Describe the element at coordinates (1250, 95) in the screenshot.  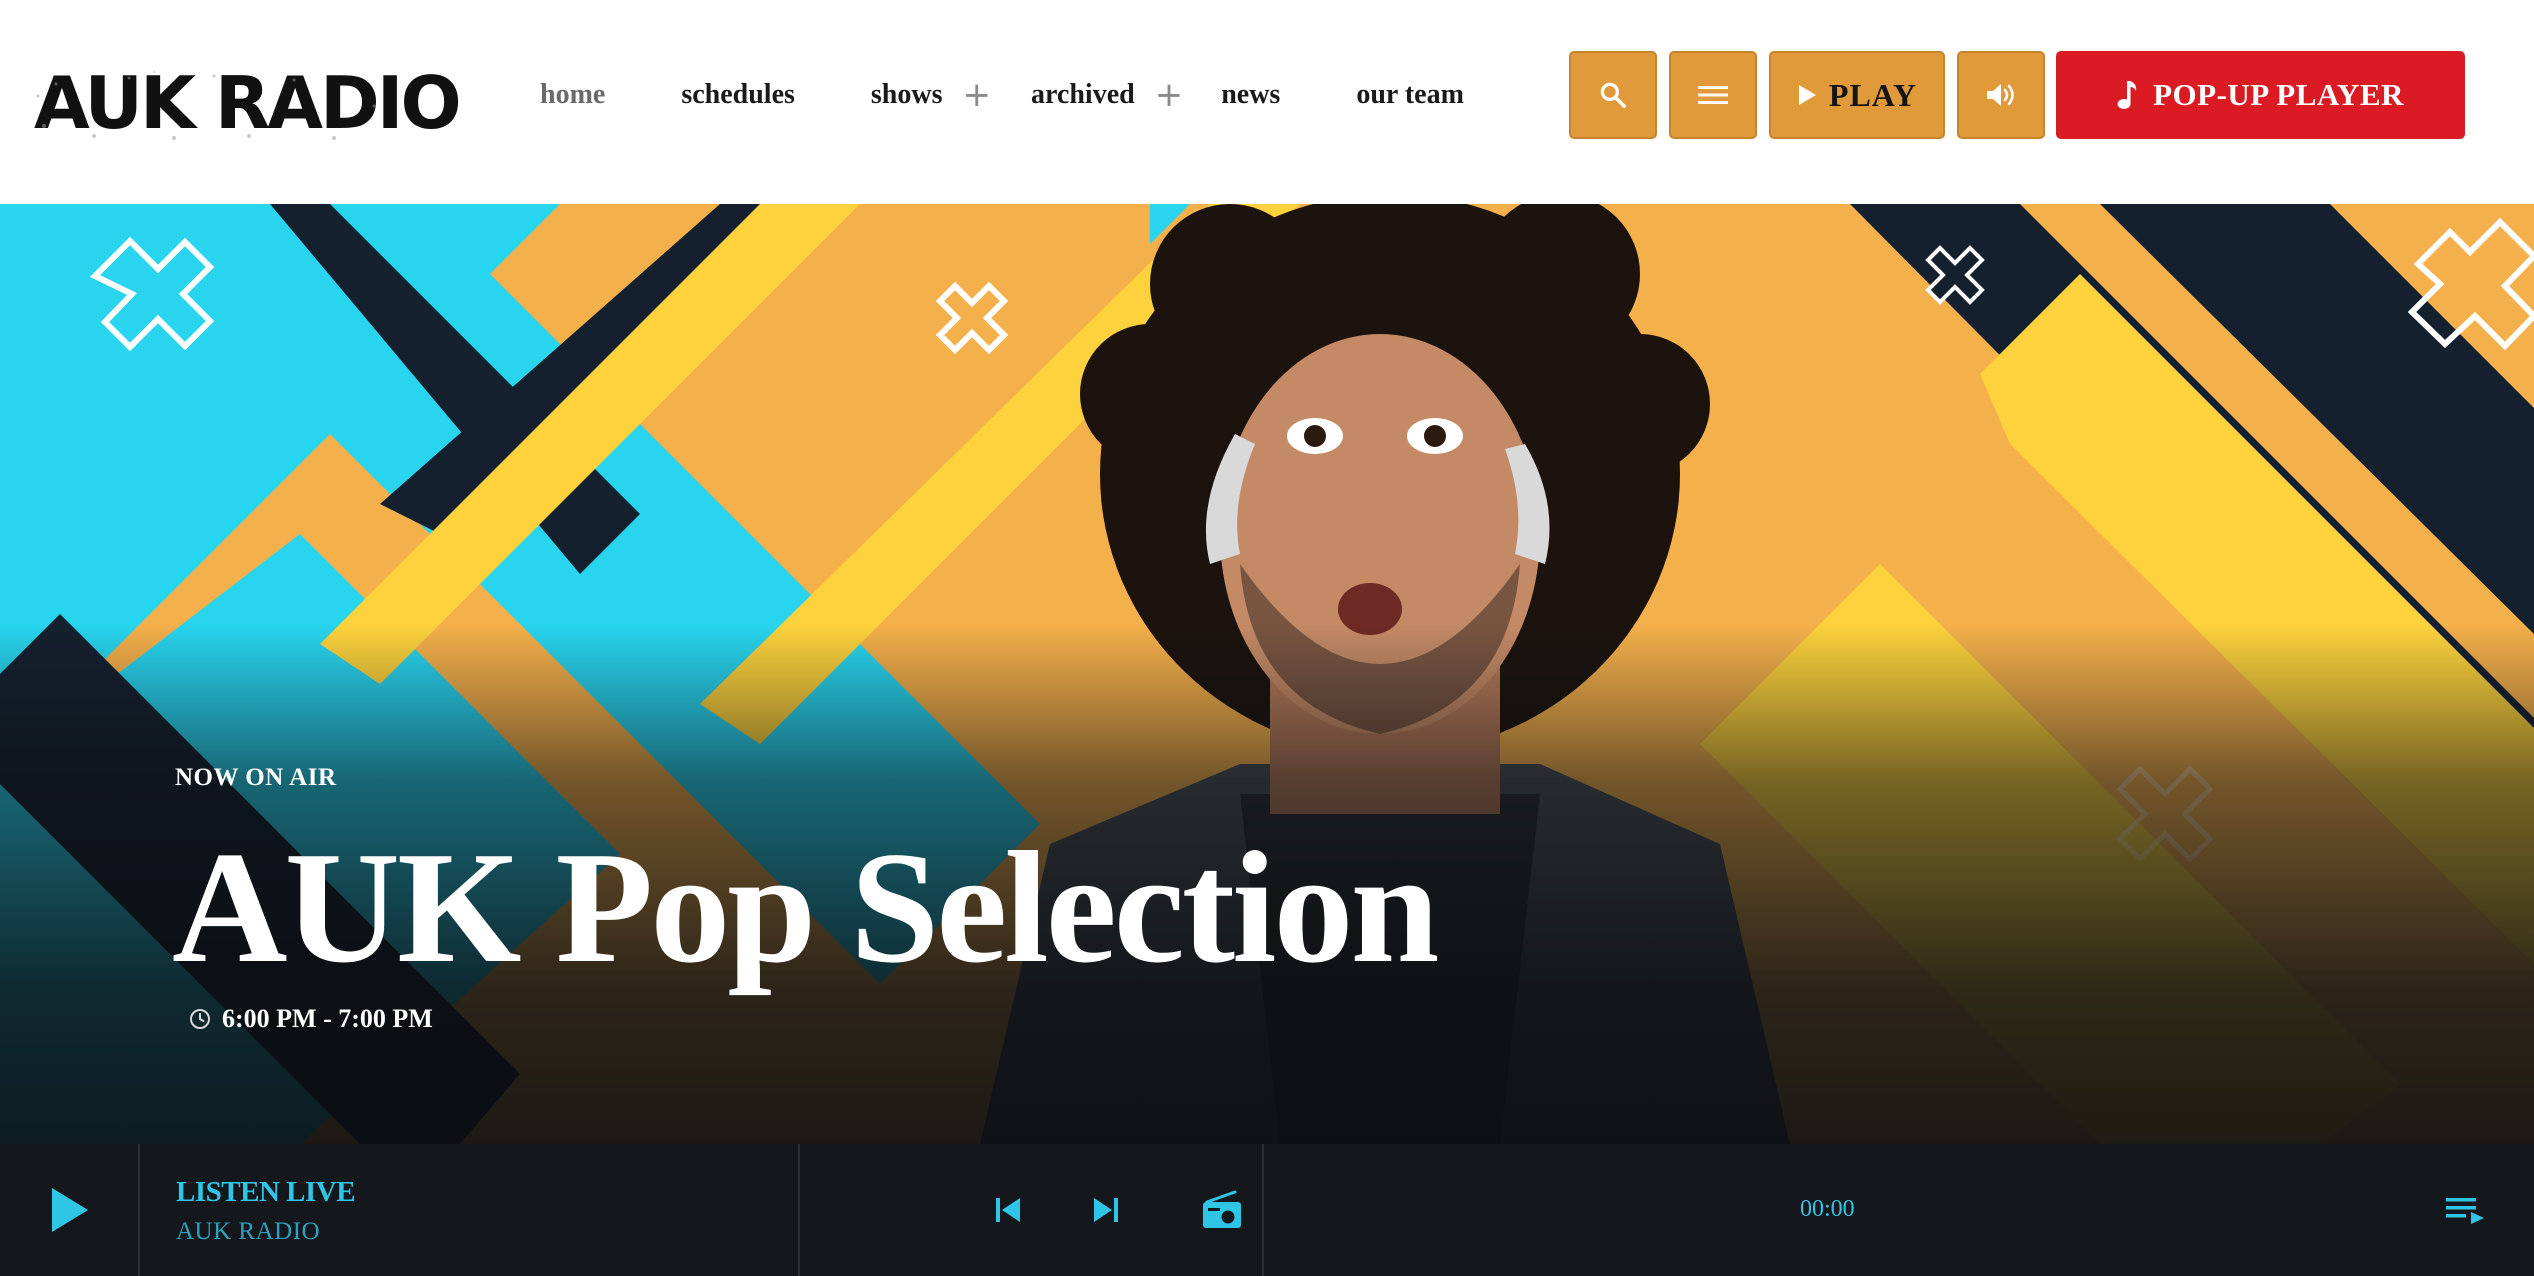
I see `nav-item-news: news` at that location.